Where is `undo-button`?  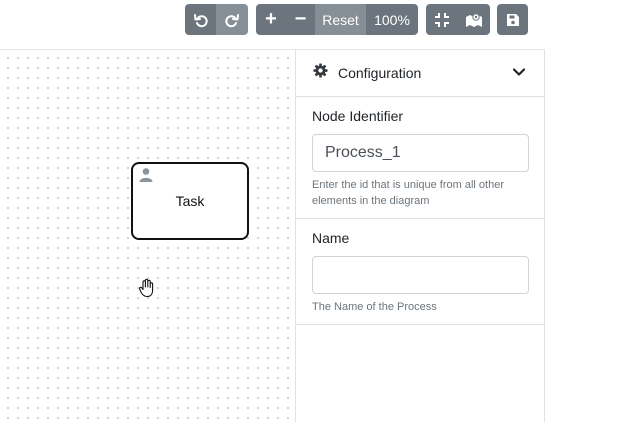 undo-button is located at coordinates (200, 19).